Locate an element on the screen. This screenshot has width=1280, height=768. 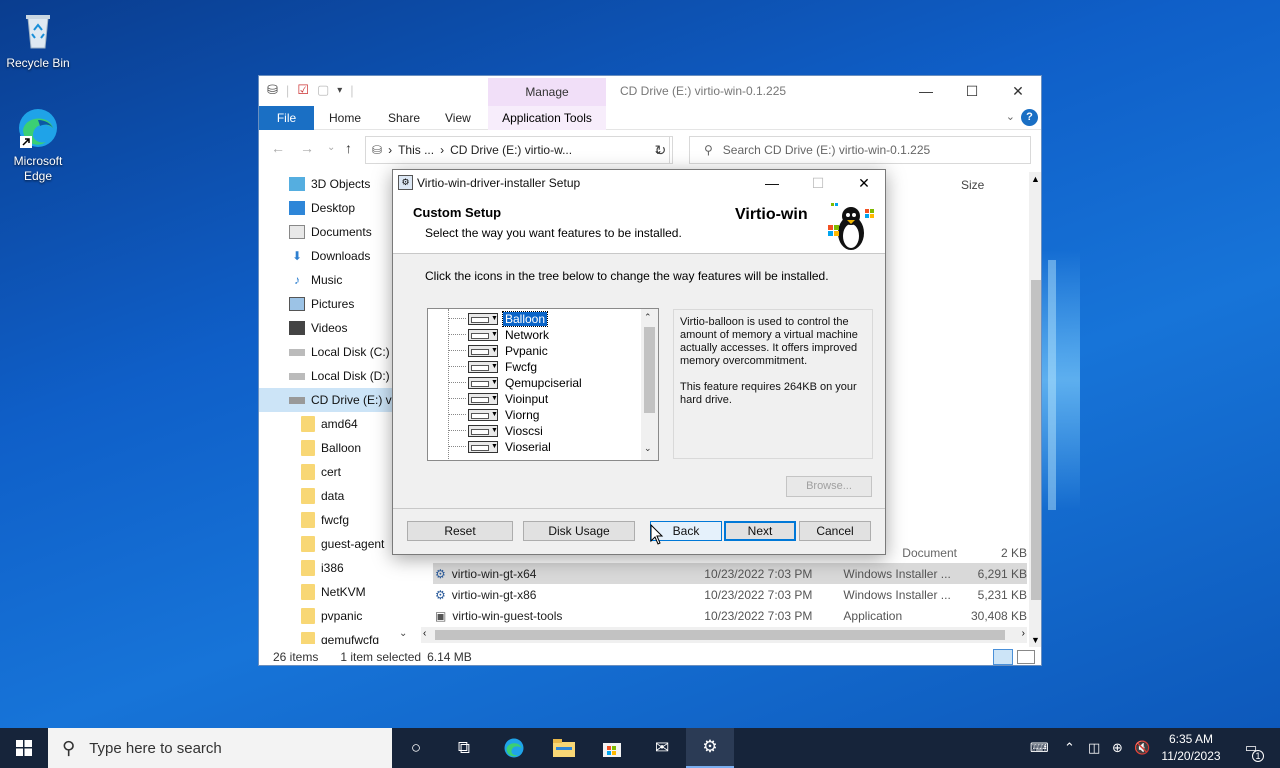
tab-home: Home is located at coordinates (345, 118).